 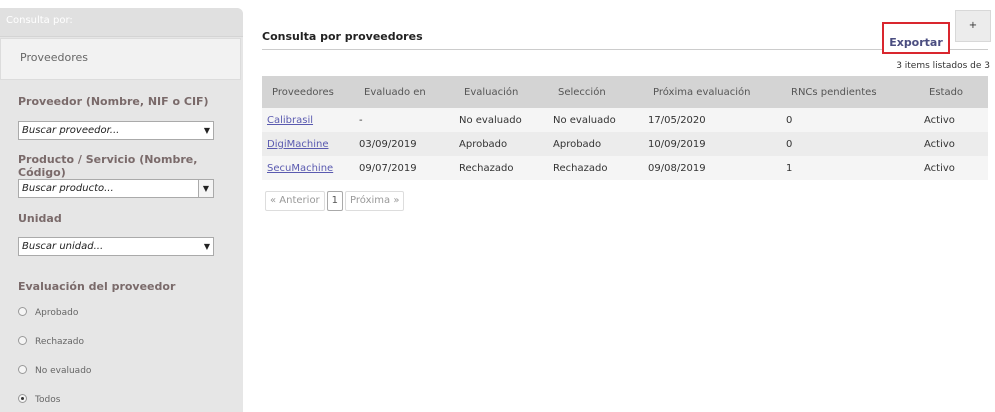 What do you see at coordinates (625, 49) in the screenshot?
I see `title-divider` at bounding box center [625, 49].